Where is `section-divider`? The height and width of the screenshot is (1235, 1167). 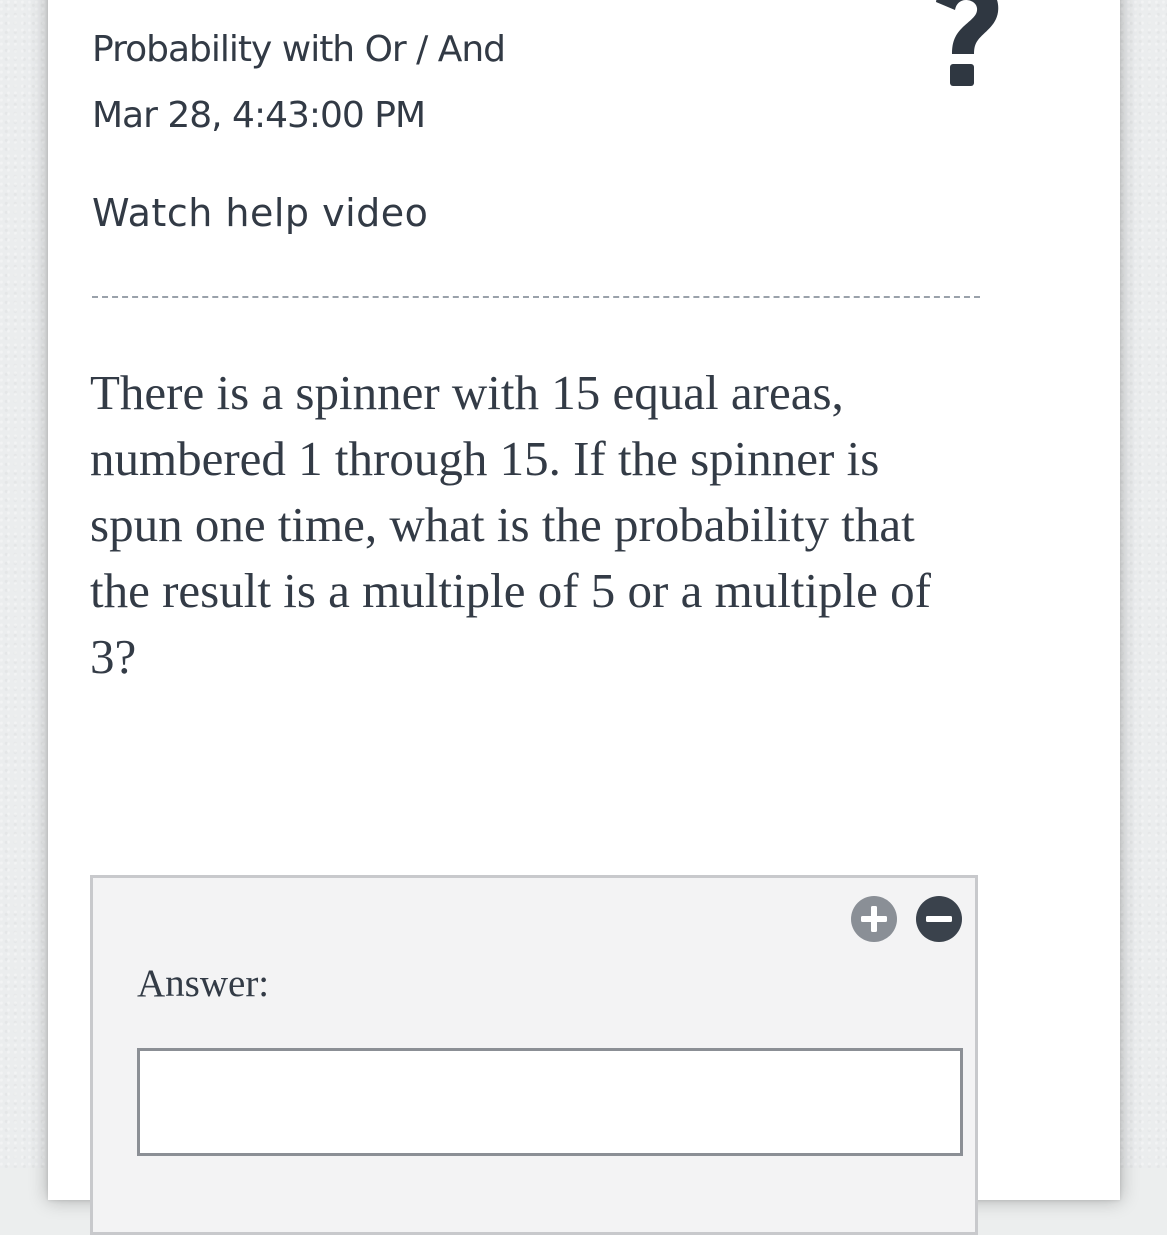
section-divider is located at coordinates (536, 297).